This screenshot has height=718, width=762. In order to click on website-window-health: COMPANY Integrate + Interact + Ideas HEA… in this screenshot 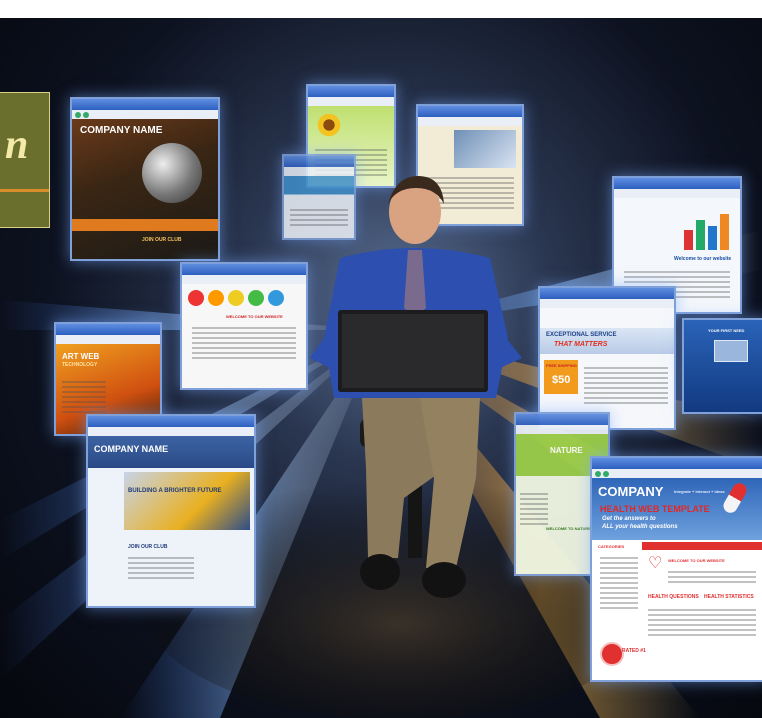, I will do `click(676, 569)`.